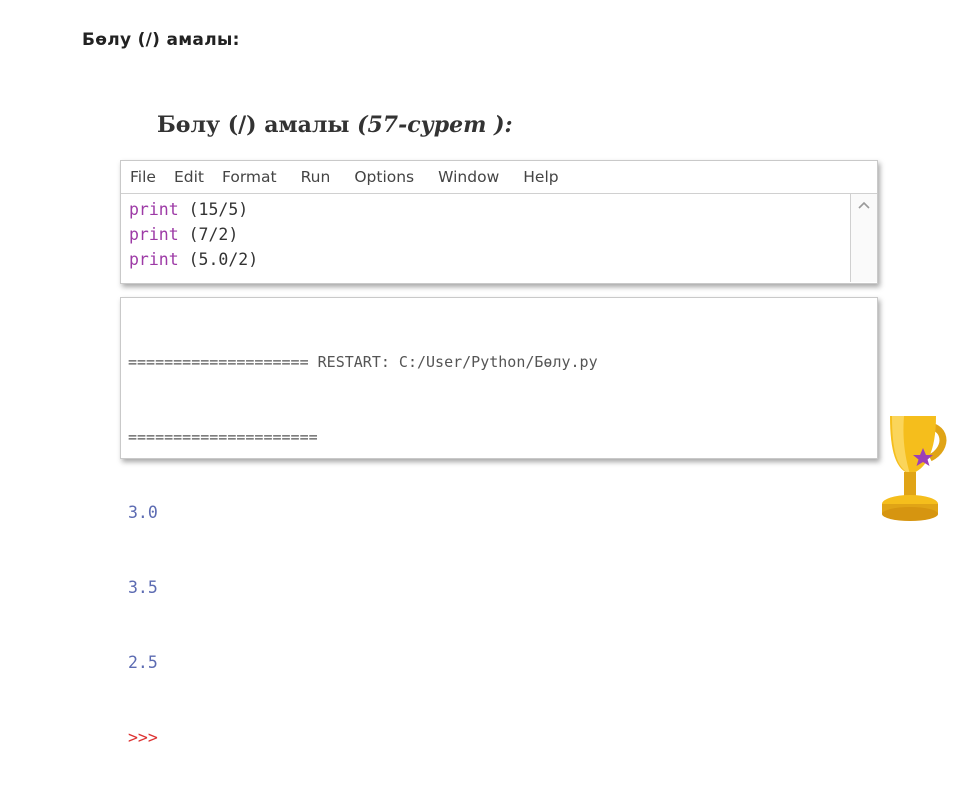  What do you see at coordinates (468, 177) in the screenshot?
I see `menu-window: Window` at bounding box center [468, 177].